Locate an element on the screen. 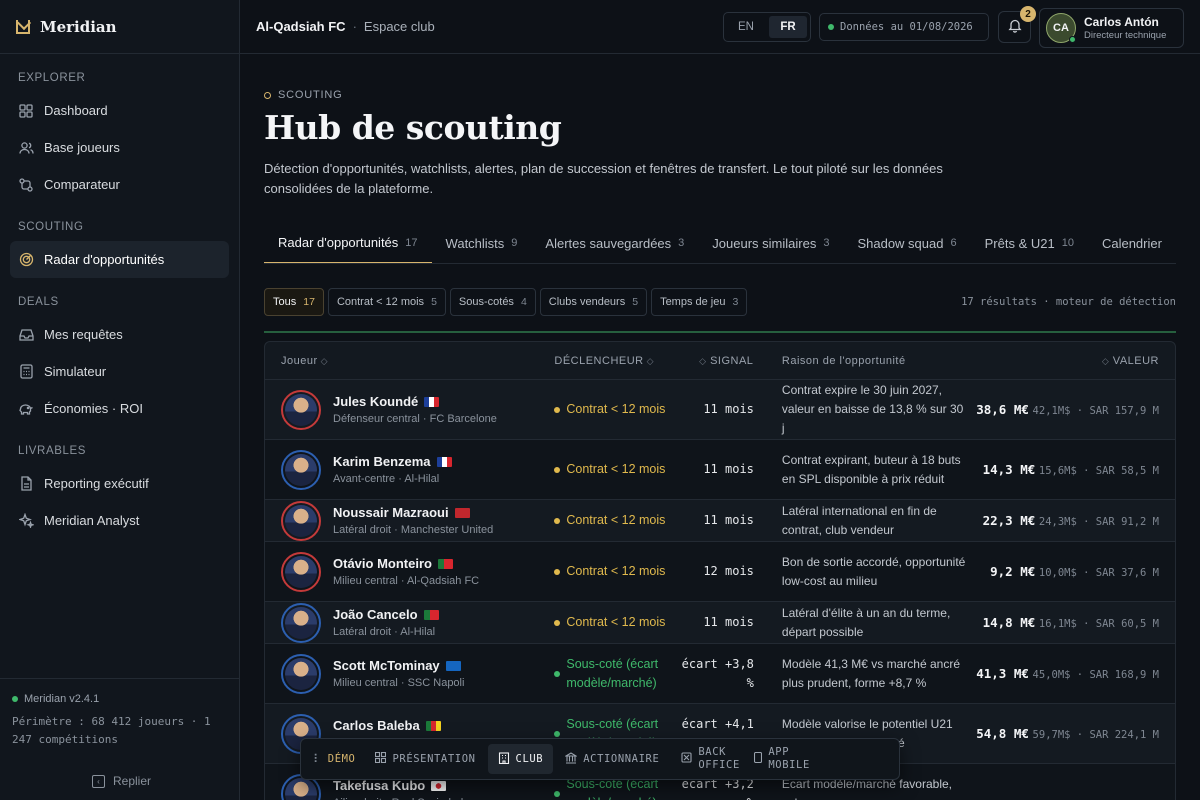 This screenshot has width=1200, height=800. lang-en-button: EN is located at coordinates (746, 27).